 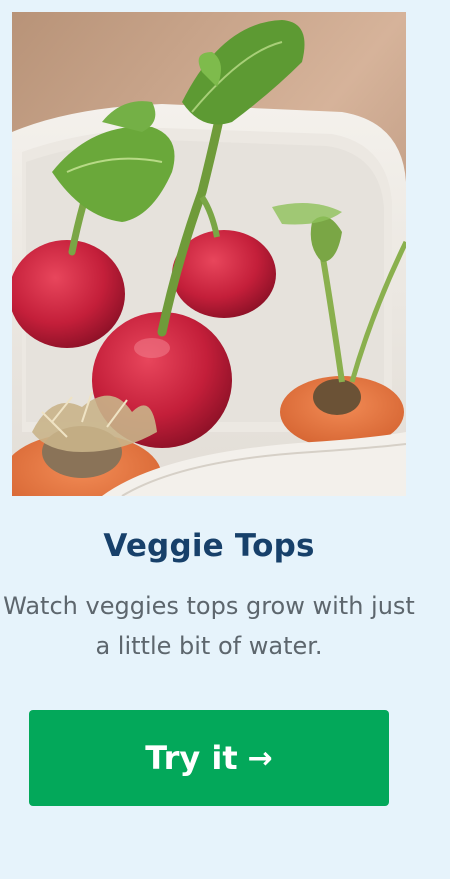 What do you see at coordinates (191, 758) in the screenshot?
I see `try-it-label: Try it` at bounding box center [191, 758].